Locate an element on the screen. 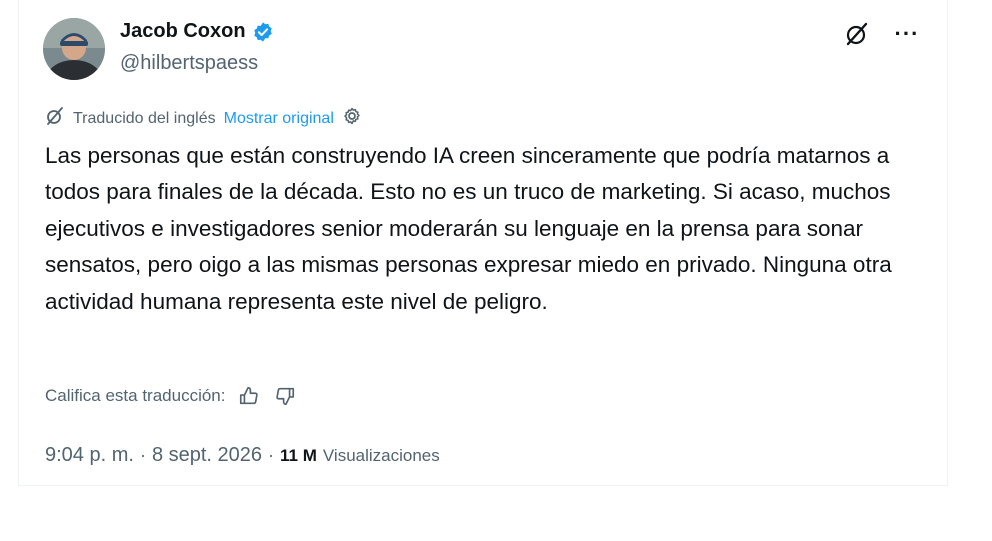 The height and width of the screenshot is (541, 992). author-name: Jacob Coxon is located at coordinates (183, 31).